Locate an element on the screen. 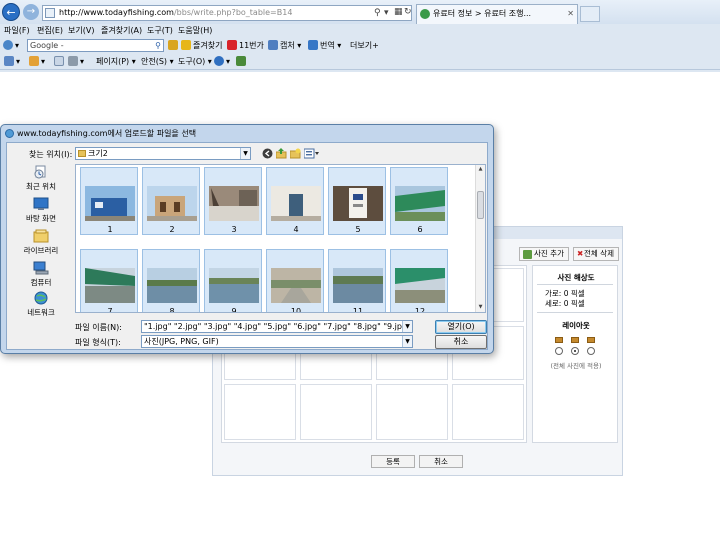  file-thumbnail: 11 is located at coordinates (357, 280).